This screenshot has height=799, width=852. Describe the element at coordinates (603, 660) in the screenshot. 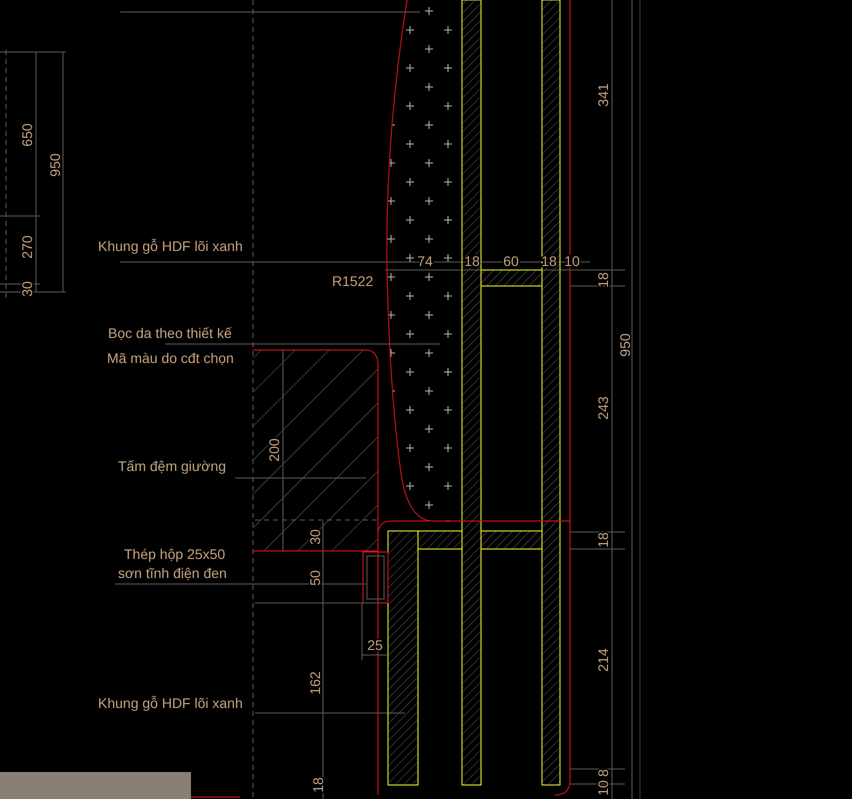

I see `dimension-label: 214` at that location.